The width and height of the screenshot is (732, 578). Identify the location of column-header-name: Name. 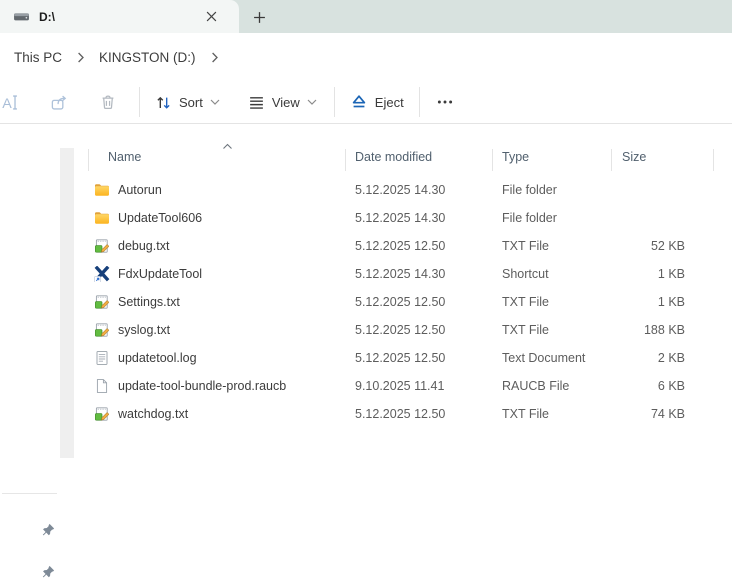
(124, 157).